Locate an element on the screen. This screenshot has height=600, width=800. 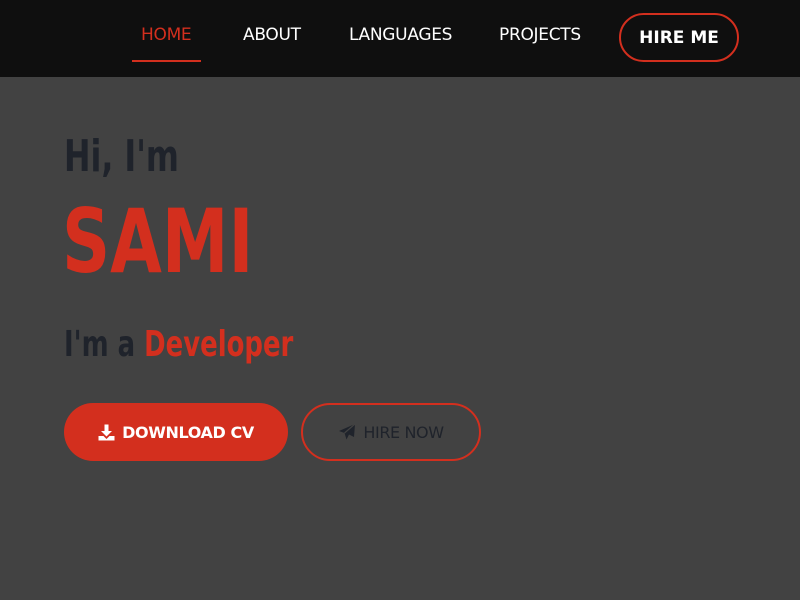
nav-link-projects: PROJECTS is located at coordinates (540, 35).